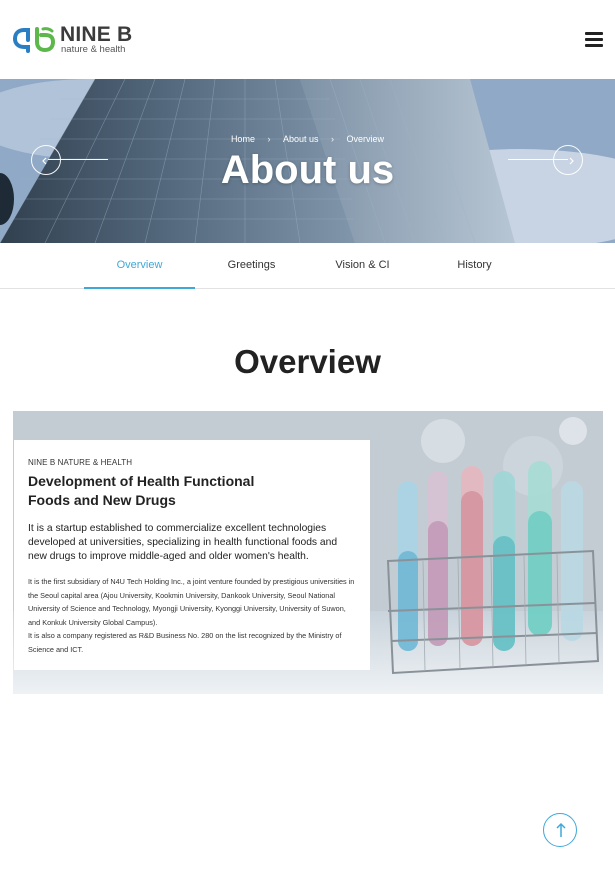 Image resolution: width=615 pixels, height=885 pixels. I want to click on sub-navigation-tabs: Overview Greetings Vision & CI History, so click(307, 266).